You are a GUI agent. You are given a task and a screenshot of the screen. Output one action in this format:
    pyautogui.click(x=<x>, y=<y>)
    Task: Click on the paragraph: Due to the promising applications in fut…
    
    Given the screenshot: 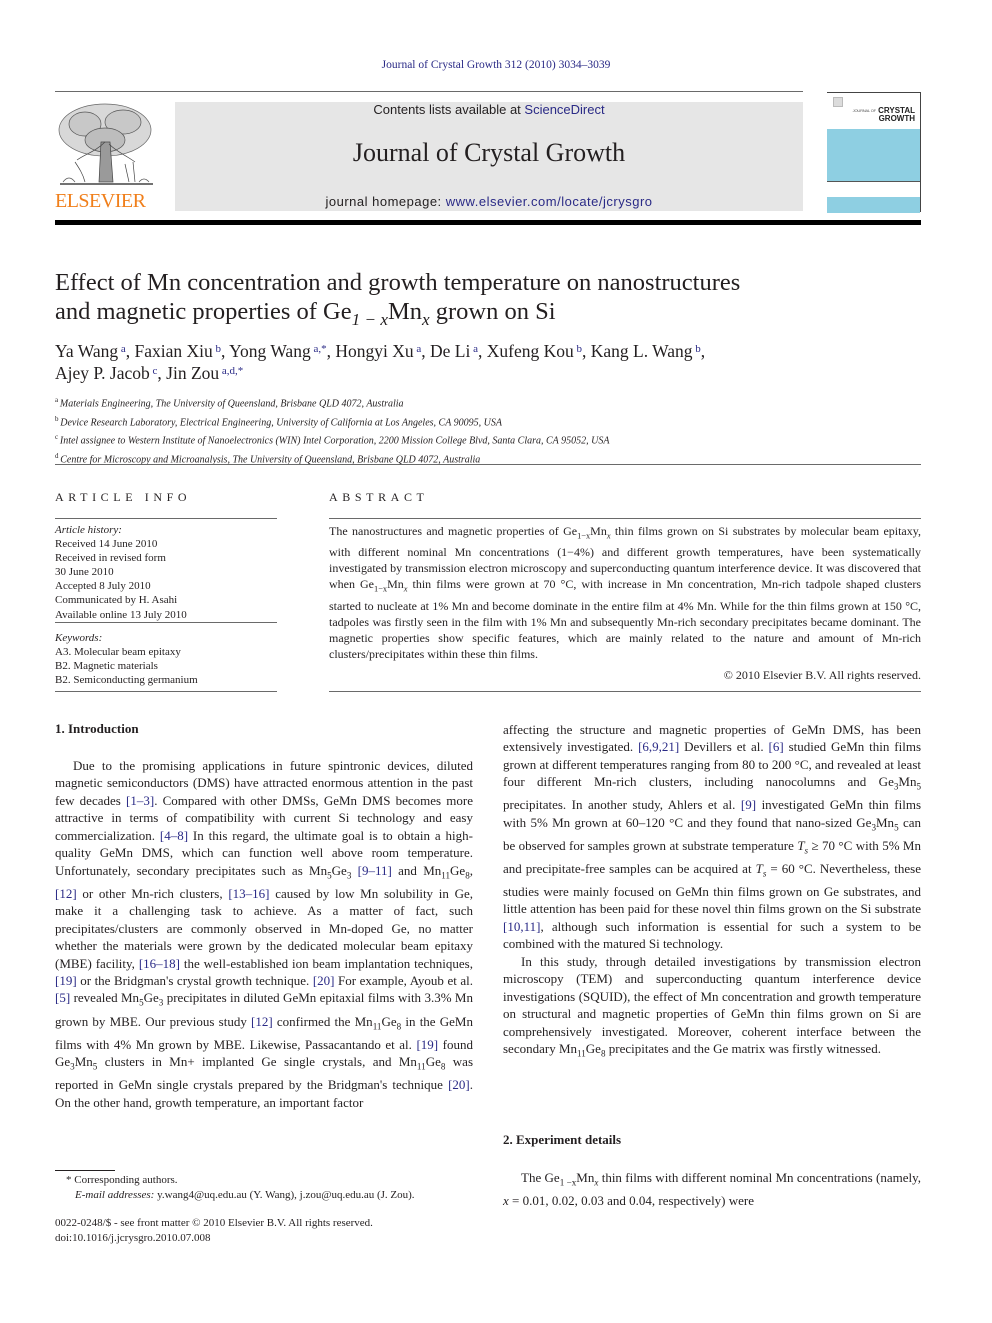 What is the action you would take?
    pyautogui.click(x=264, y=934)
    